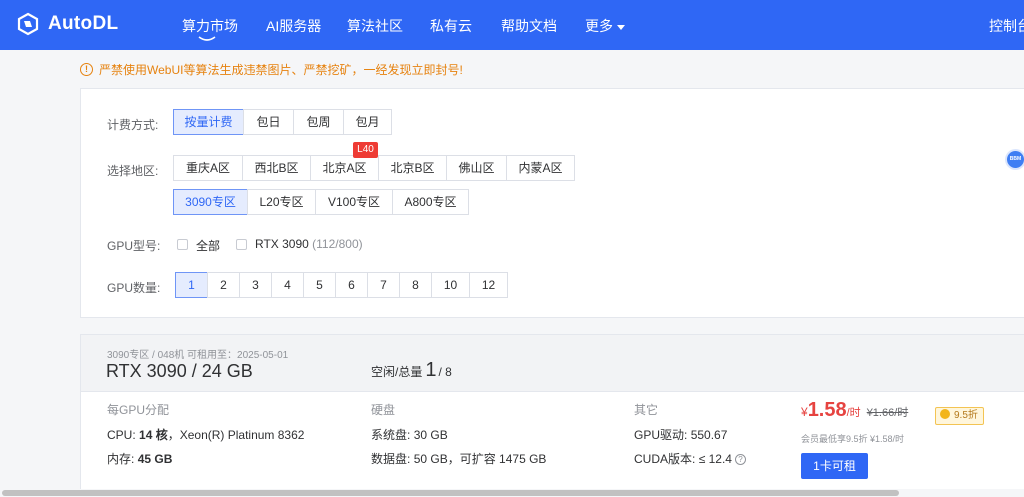 The image size is (1024, 497). What do you see at coordinates (430, 459) in the screenshot?
I see `data-disk-value: 50 GB` at bounding box center [430, 459].